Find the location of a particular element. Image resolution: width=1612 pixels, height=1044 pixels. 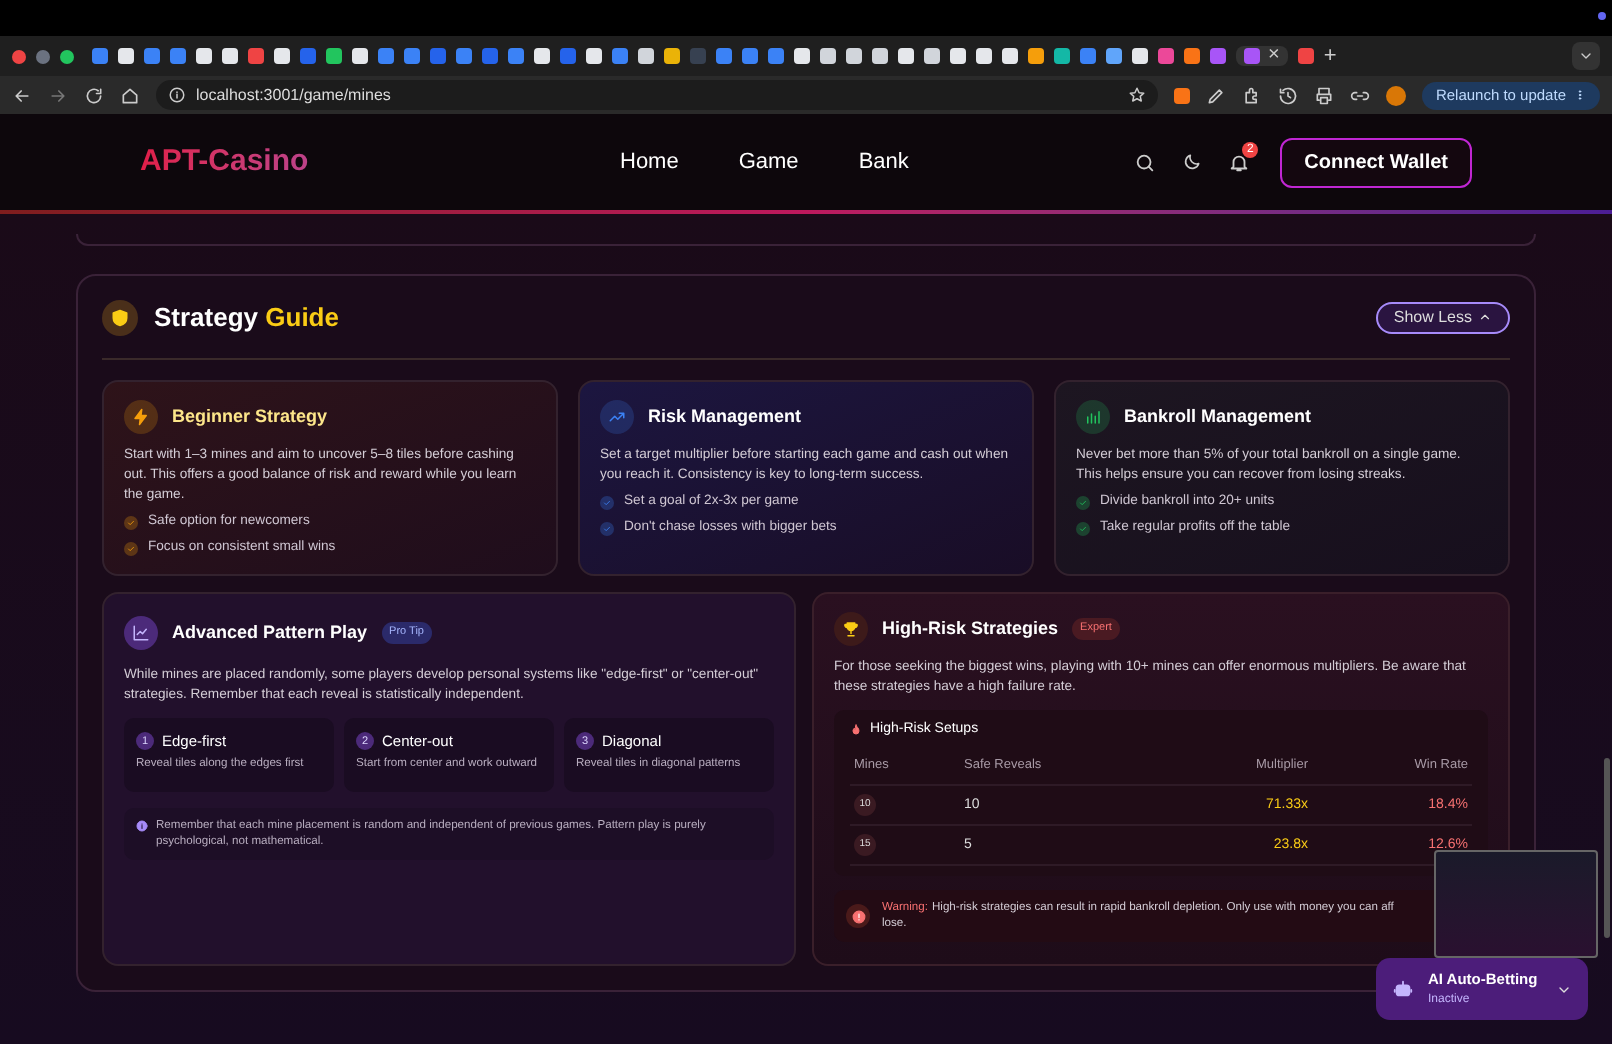

extension-icon is located at coordinates (1181, 95).